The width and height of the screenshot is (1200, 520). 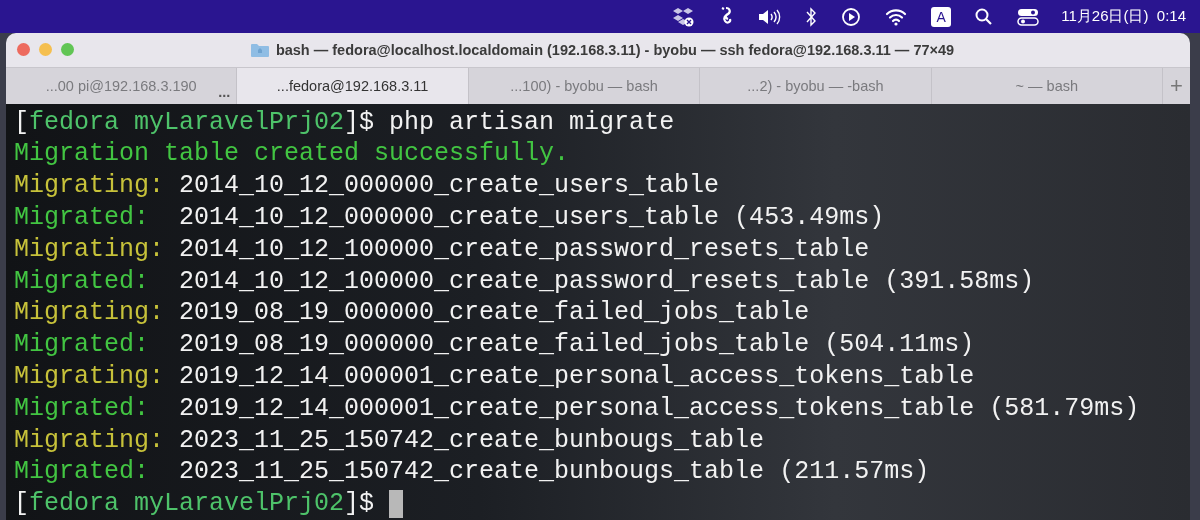 I want to click on folder-icon, so click(x=259, y=49).